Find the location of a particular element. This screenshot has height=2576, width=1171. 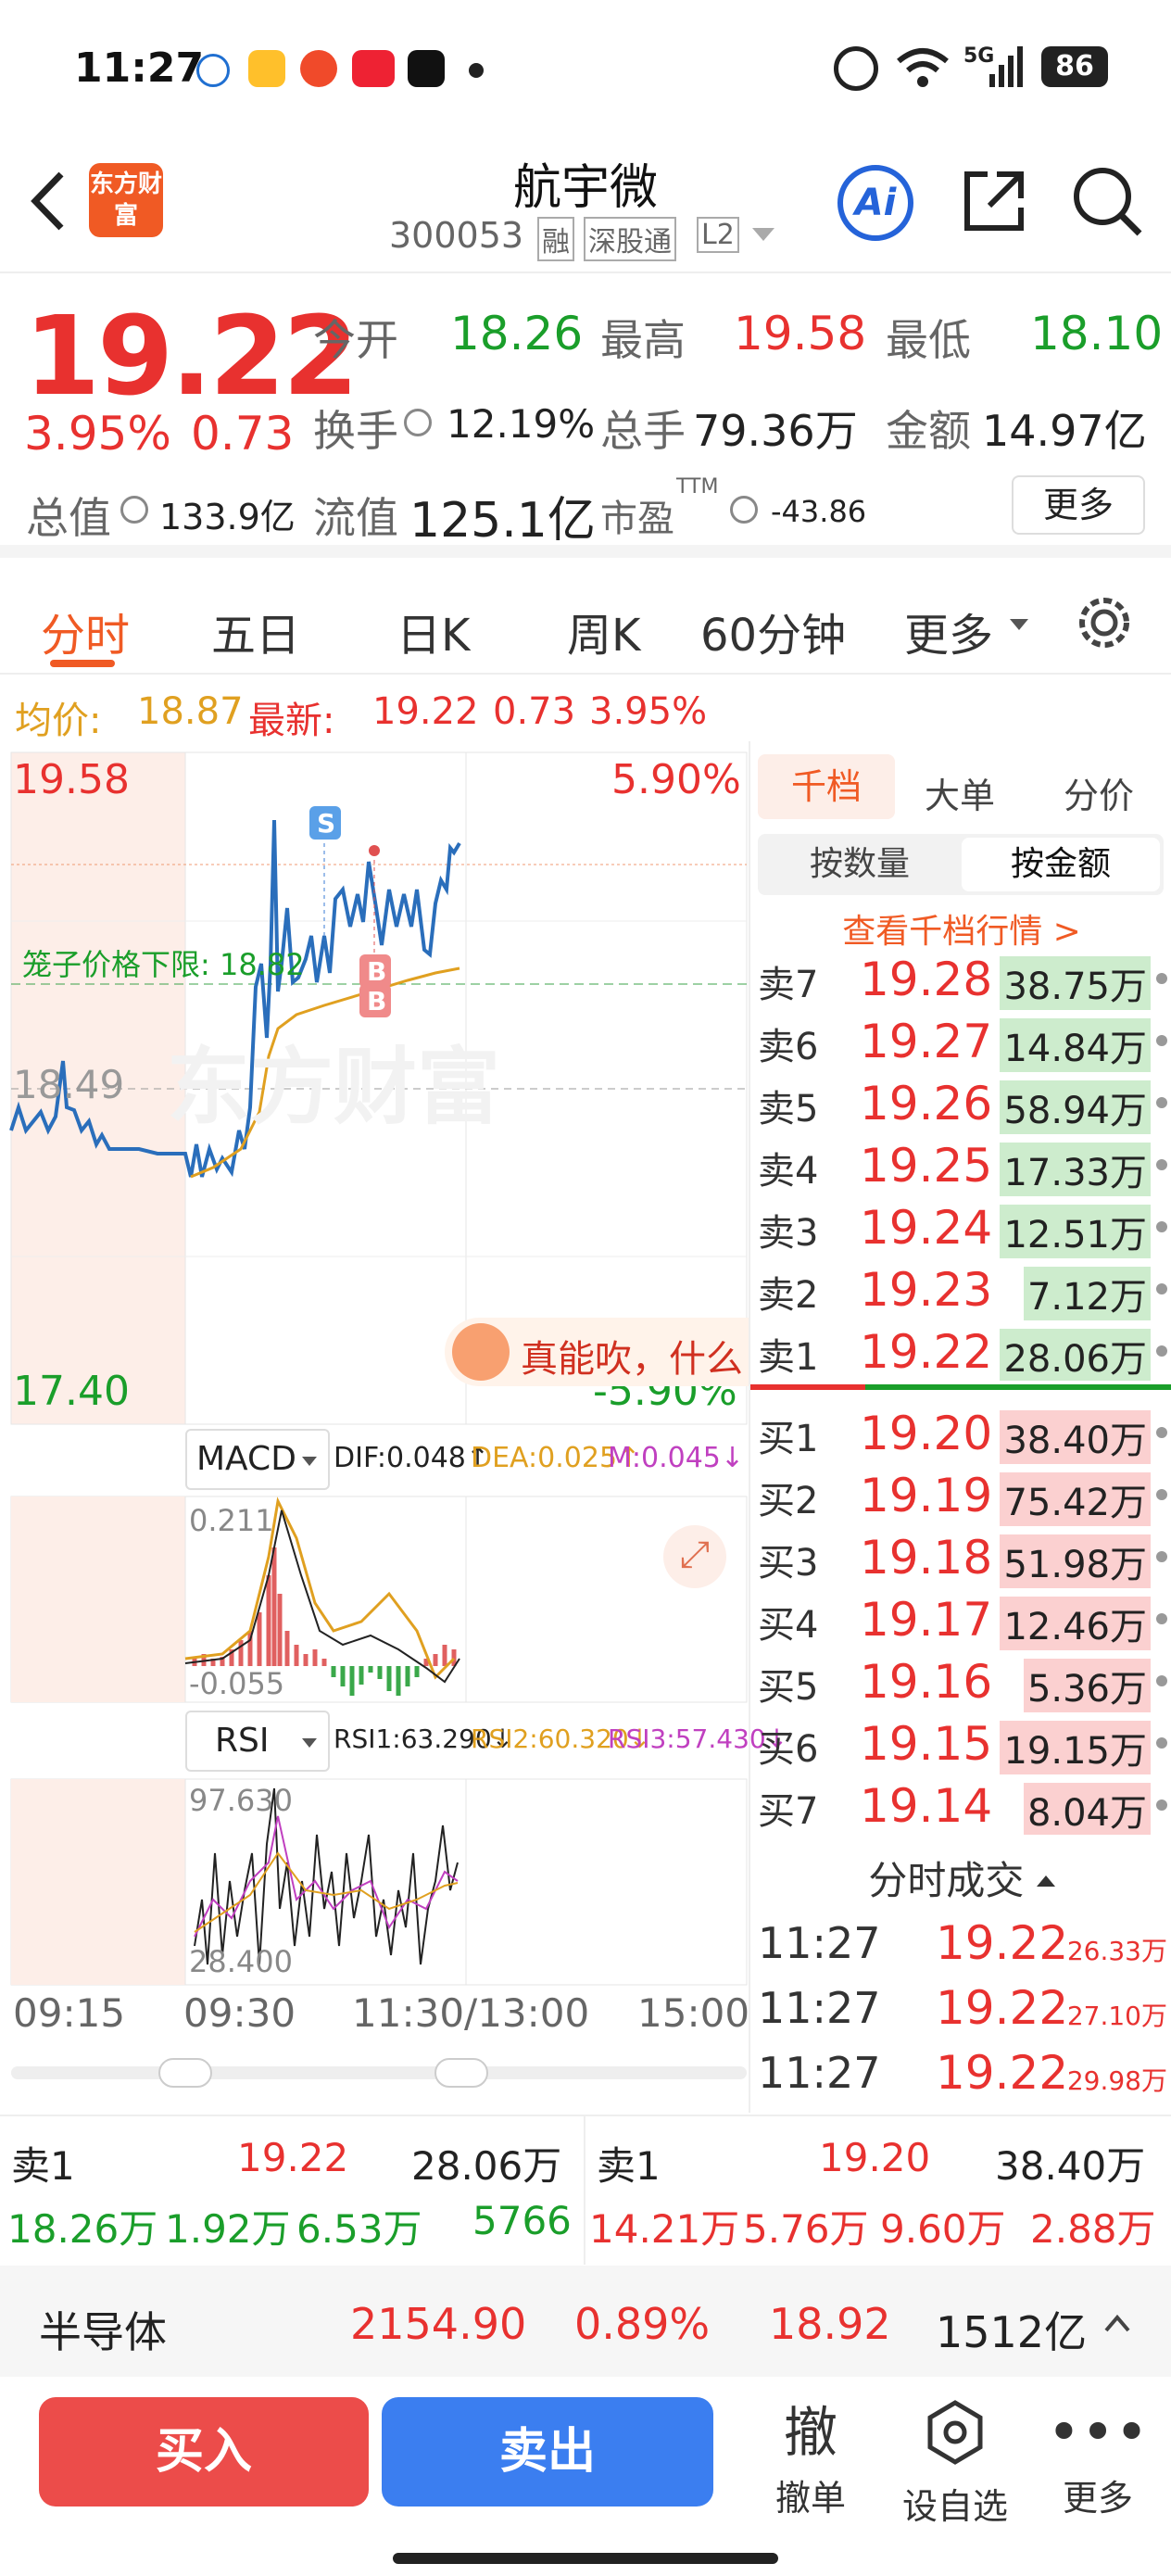

bid-row: 买2 19.19 75.42万 is located at coordinates (961, 1494).